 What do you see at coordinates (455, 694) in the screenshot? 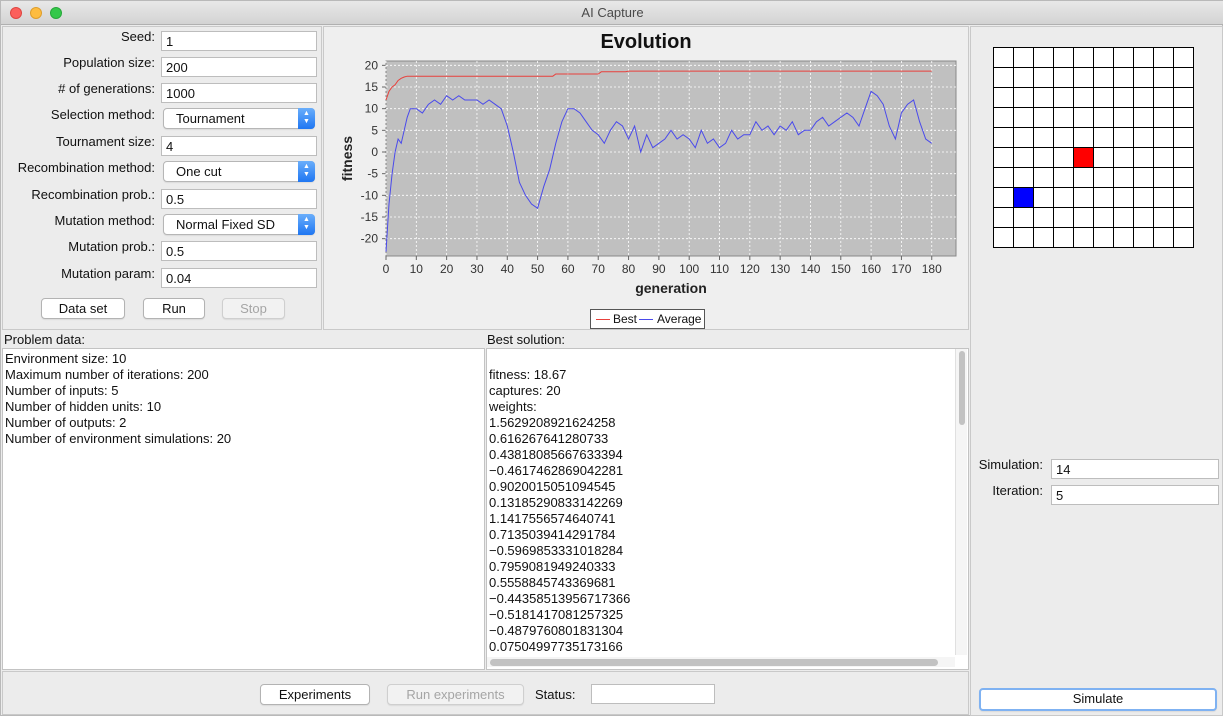
I see `run-experiments-button: Run experiments` at bounding box center [455, 694].